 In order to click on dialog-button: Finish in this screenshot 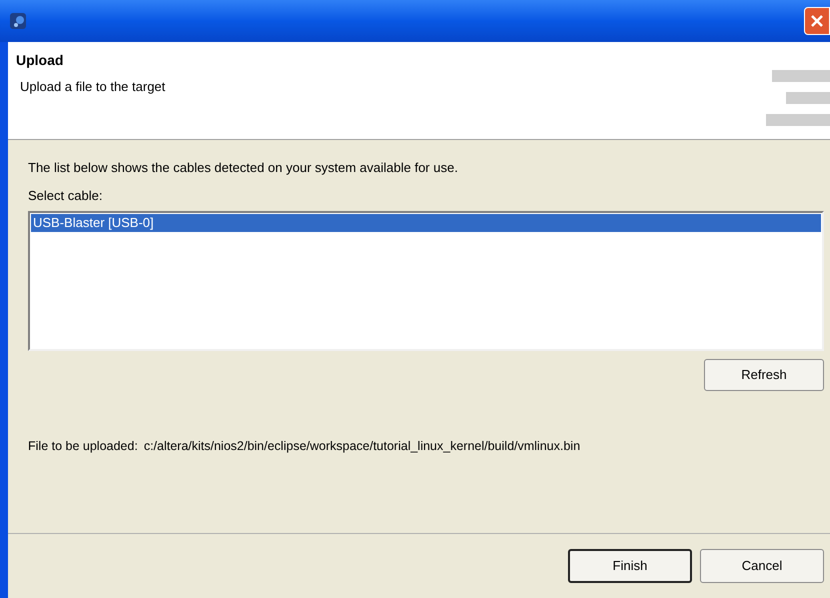, I will do `click(630, 566)`.